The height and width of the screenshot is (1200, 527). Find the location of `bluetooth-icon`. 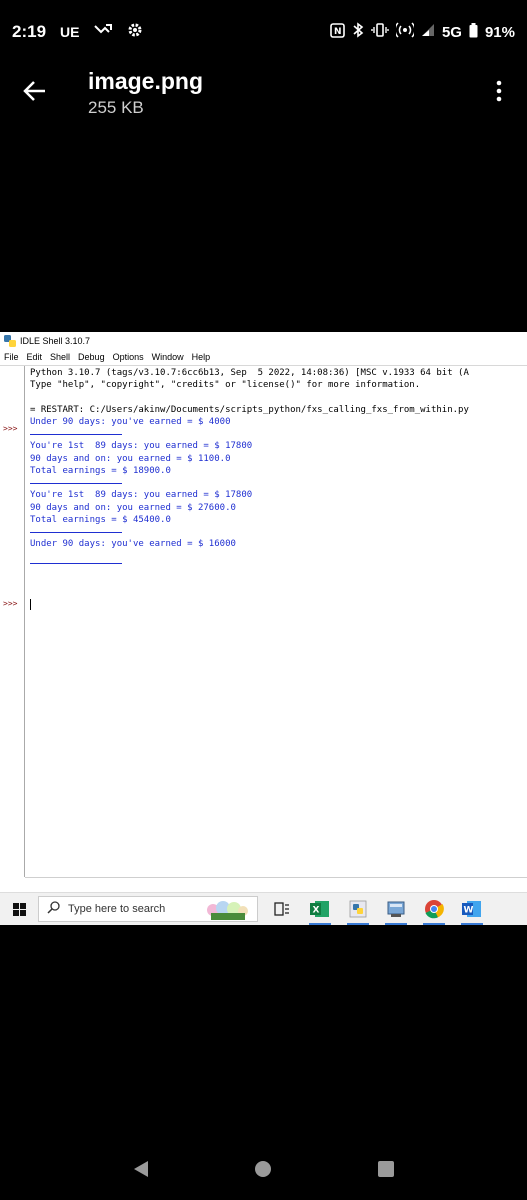

bluetooth-icon is located at coordinates (358, 32).